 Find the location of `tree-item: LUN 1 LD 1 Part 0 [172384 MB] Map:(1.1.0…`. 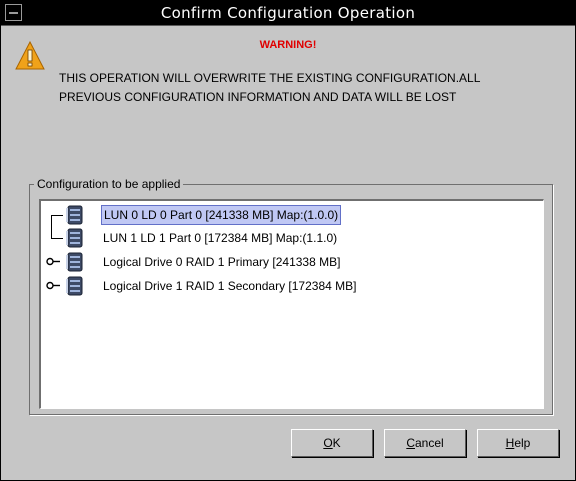

tree-item: LUN 1 LD 1 Part 0 [172384 MB] Map:(1.1.0… is located at coordinates (291, 238).